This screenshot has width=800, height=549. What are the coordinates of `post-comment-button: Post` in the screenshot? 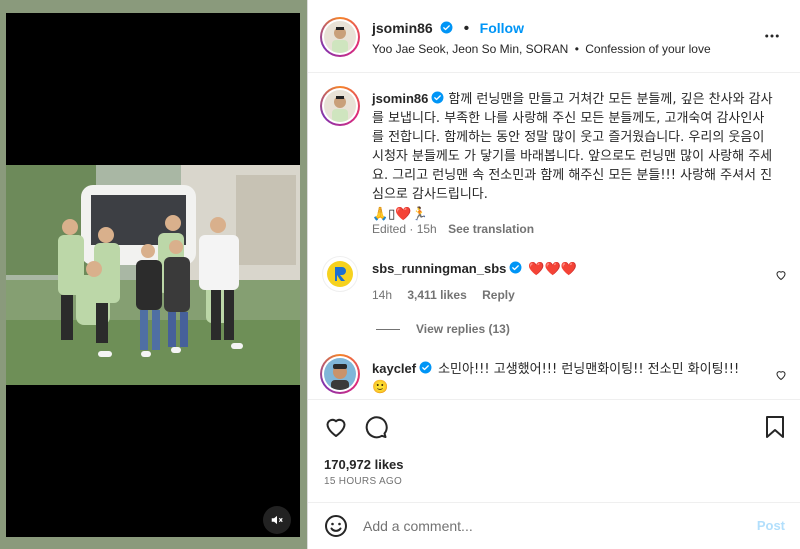 It's located at (771, 525).